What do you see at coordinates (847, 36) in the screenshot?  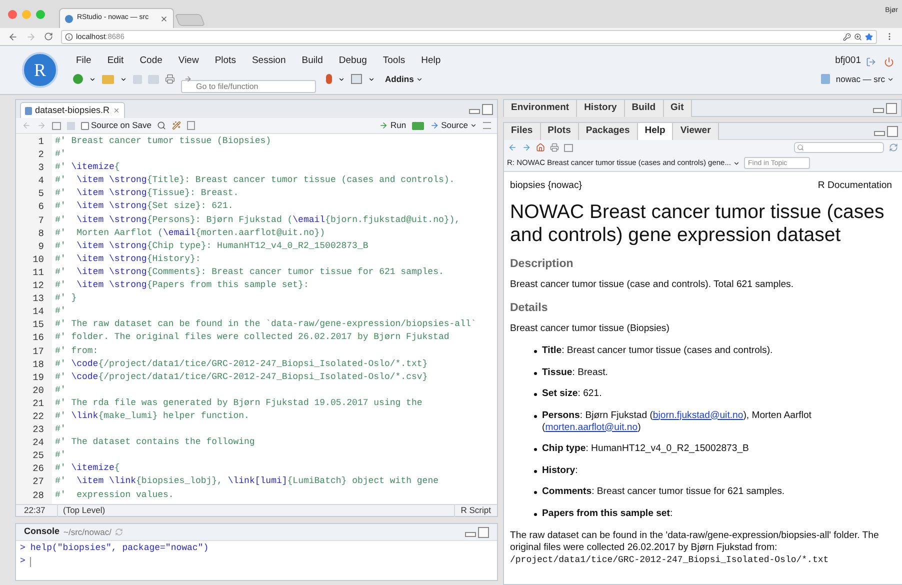 I see `key-icon` at bounding box center [847, 36].